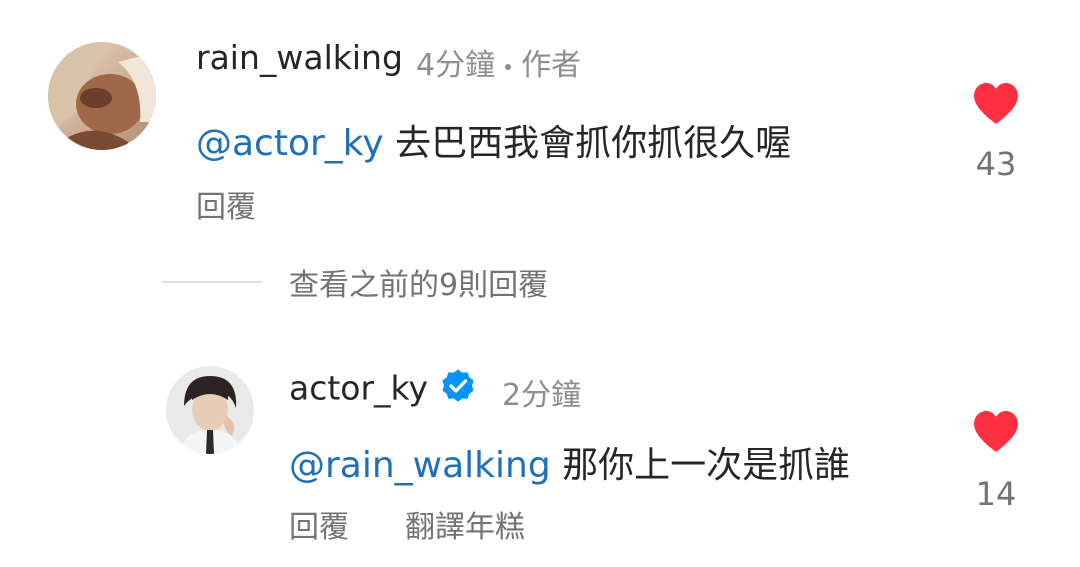 The image size is (1080, 567). Describe the element at coordinates (358, 388) in the screenshot. I see `username-text: actor_ky` at that location.